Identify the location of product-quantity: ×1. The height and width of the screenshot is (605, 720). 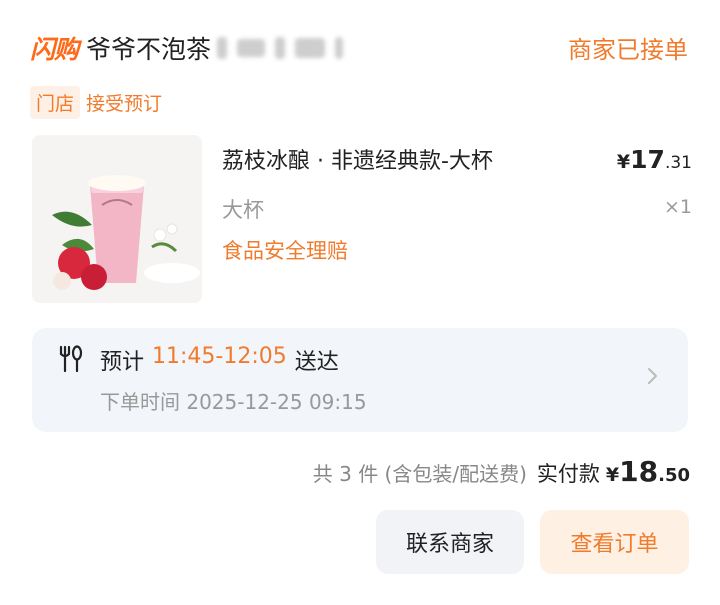
(677, 207).